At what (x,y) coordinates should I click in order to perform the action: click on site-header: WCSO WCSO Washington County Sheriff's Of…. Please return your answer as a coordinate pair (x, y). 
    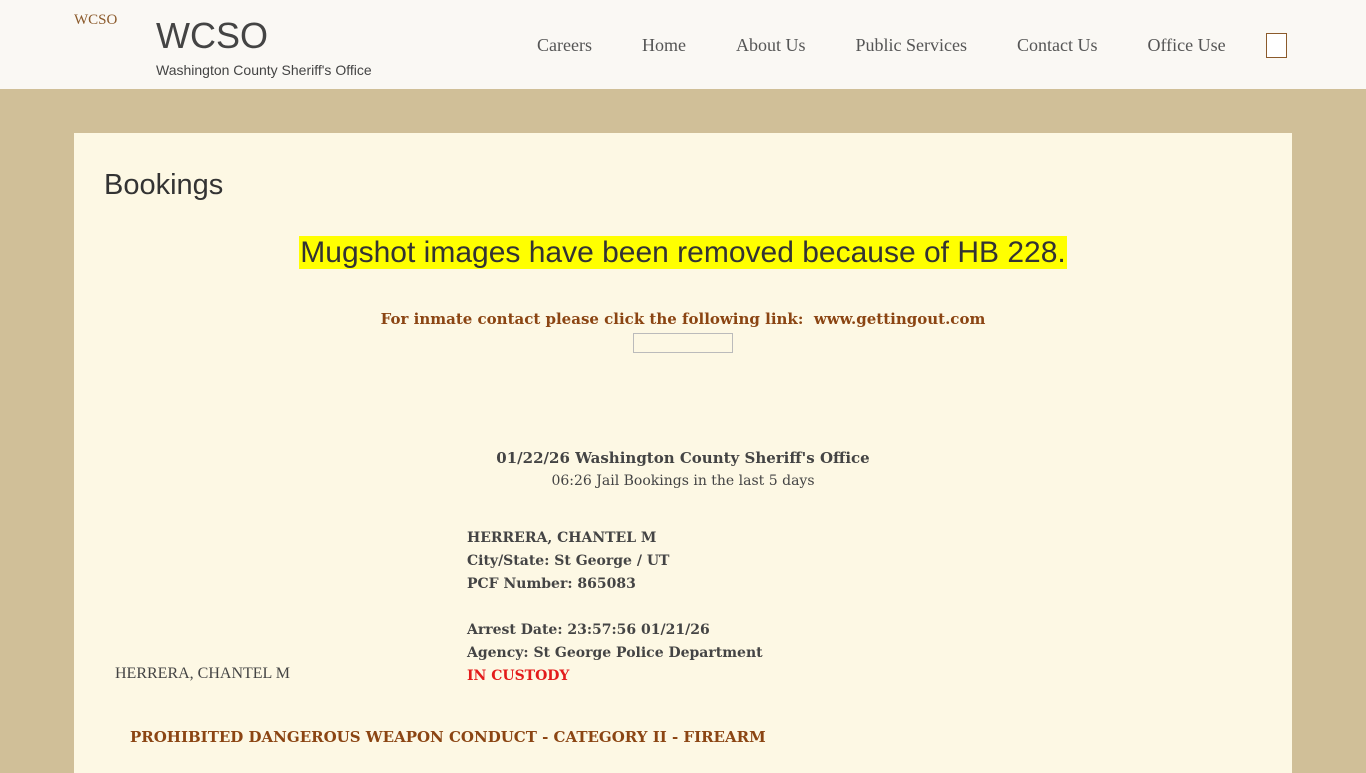
    Looking at the image, I should click on (683, 44).